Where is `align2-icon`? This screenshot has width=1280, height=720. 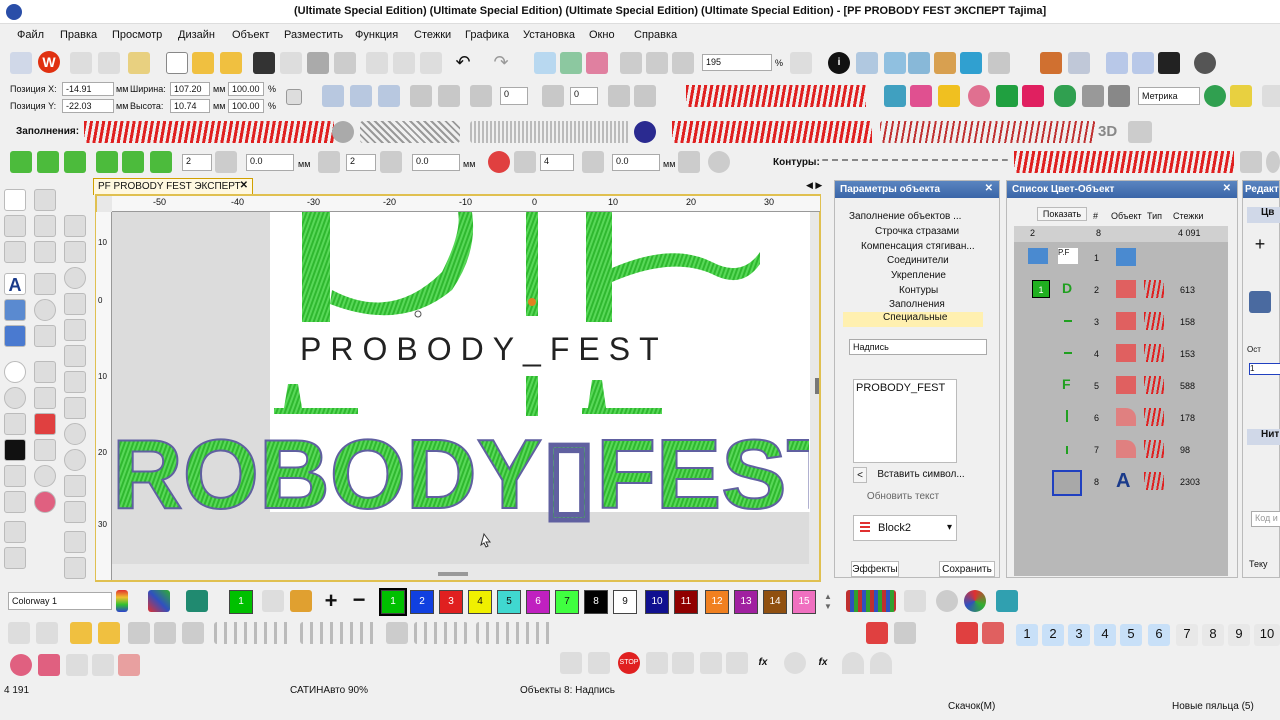 align2-icon is located at coordinates (133, 162).